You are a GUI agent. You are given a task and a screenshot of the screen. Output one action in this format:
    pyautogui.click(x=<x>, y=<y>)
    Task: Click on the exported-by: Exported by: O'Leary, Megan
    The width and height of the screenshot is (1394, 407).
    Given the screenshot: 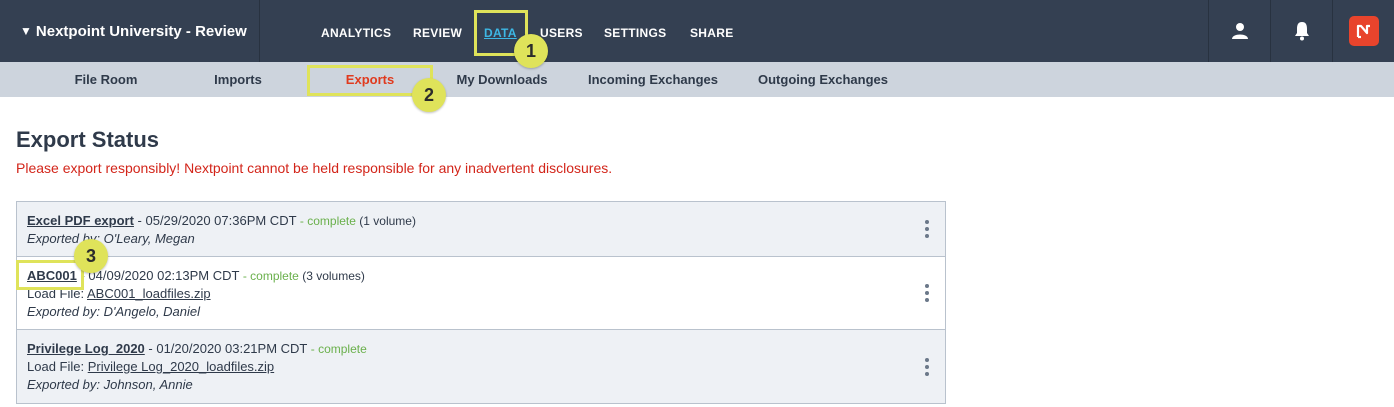 What is the action you would take?
    pyautogui.click(x=111, y=238)
    